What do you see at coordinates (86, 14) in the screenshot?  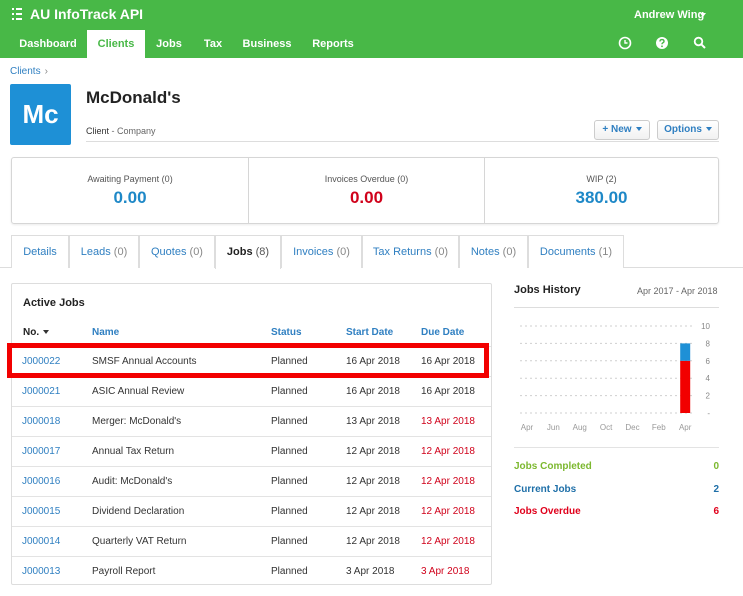 I see `app-title: AU InfoTrack API` at bounding box center [86, 14].